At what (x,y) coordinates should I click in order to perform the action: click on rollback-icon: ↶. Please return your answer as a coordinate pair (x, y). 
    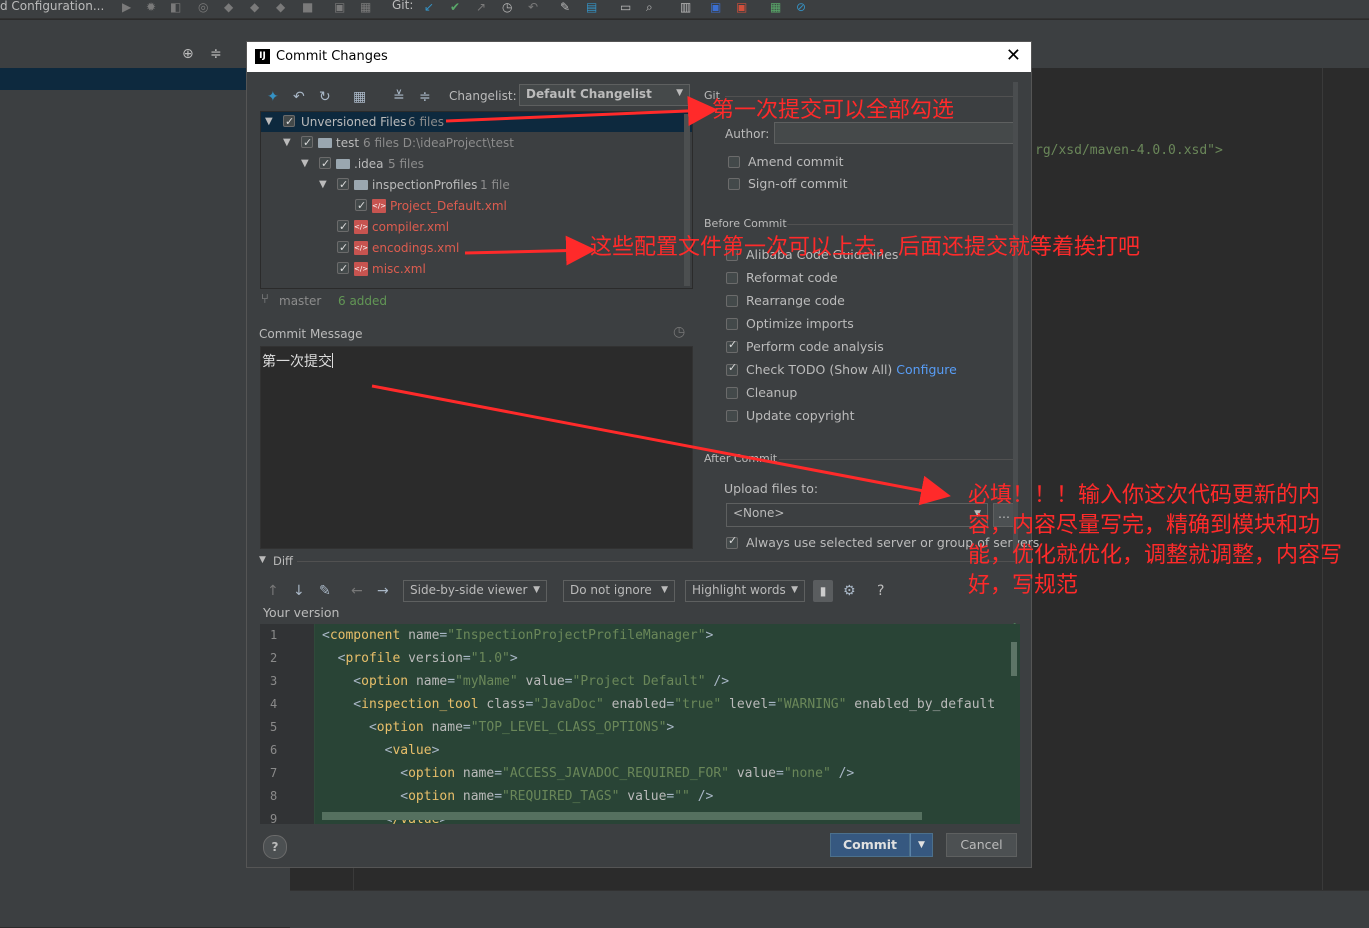
    Looking at the image, I should click on (299, 97).